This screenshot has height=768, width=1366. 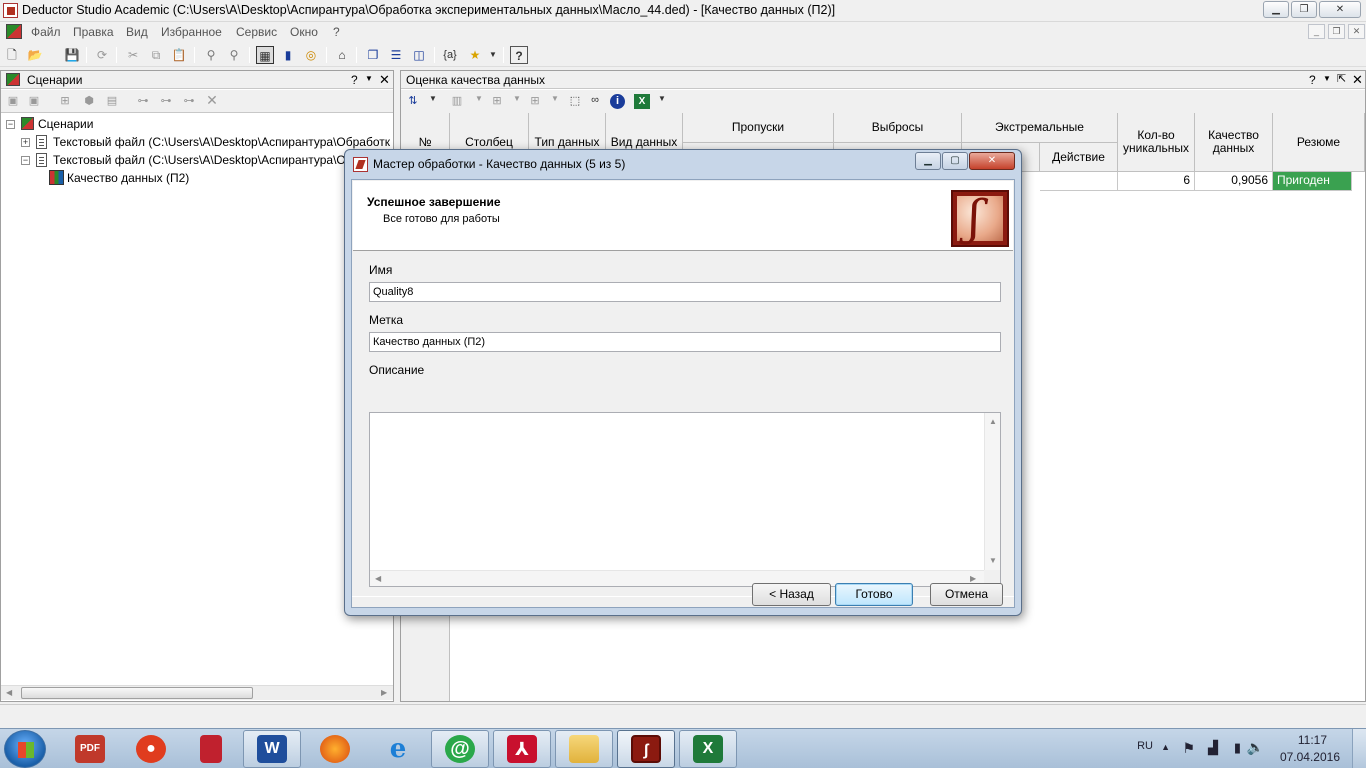 I want to click on cut-icon: ✂, so click(x=133, y=55).